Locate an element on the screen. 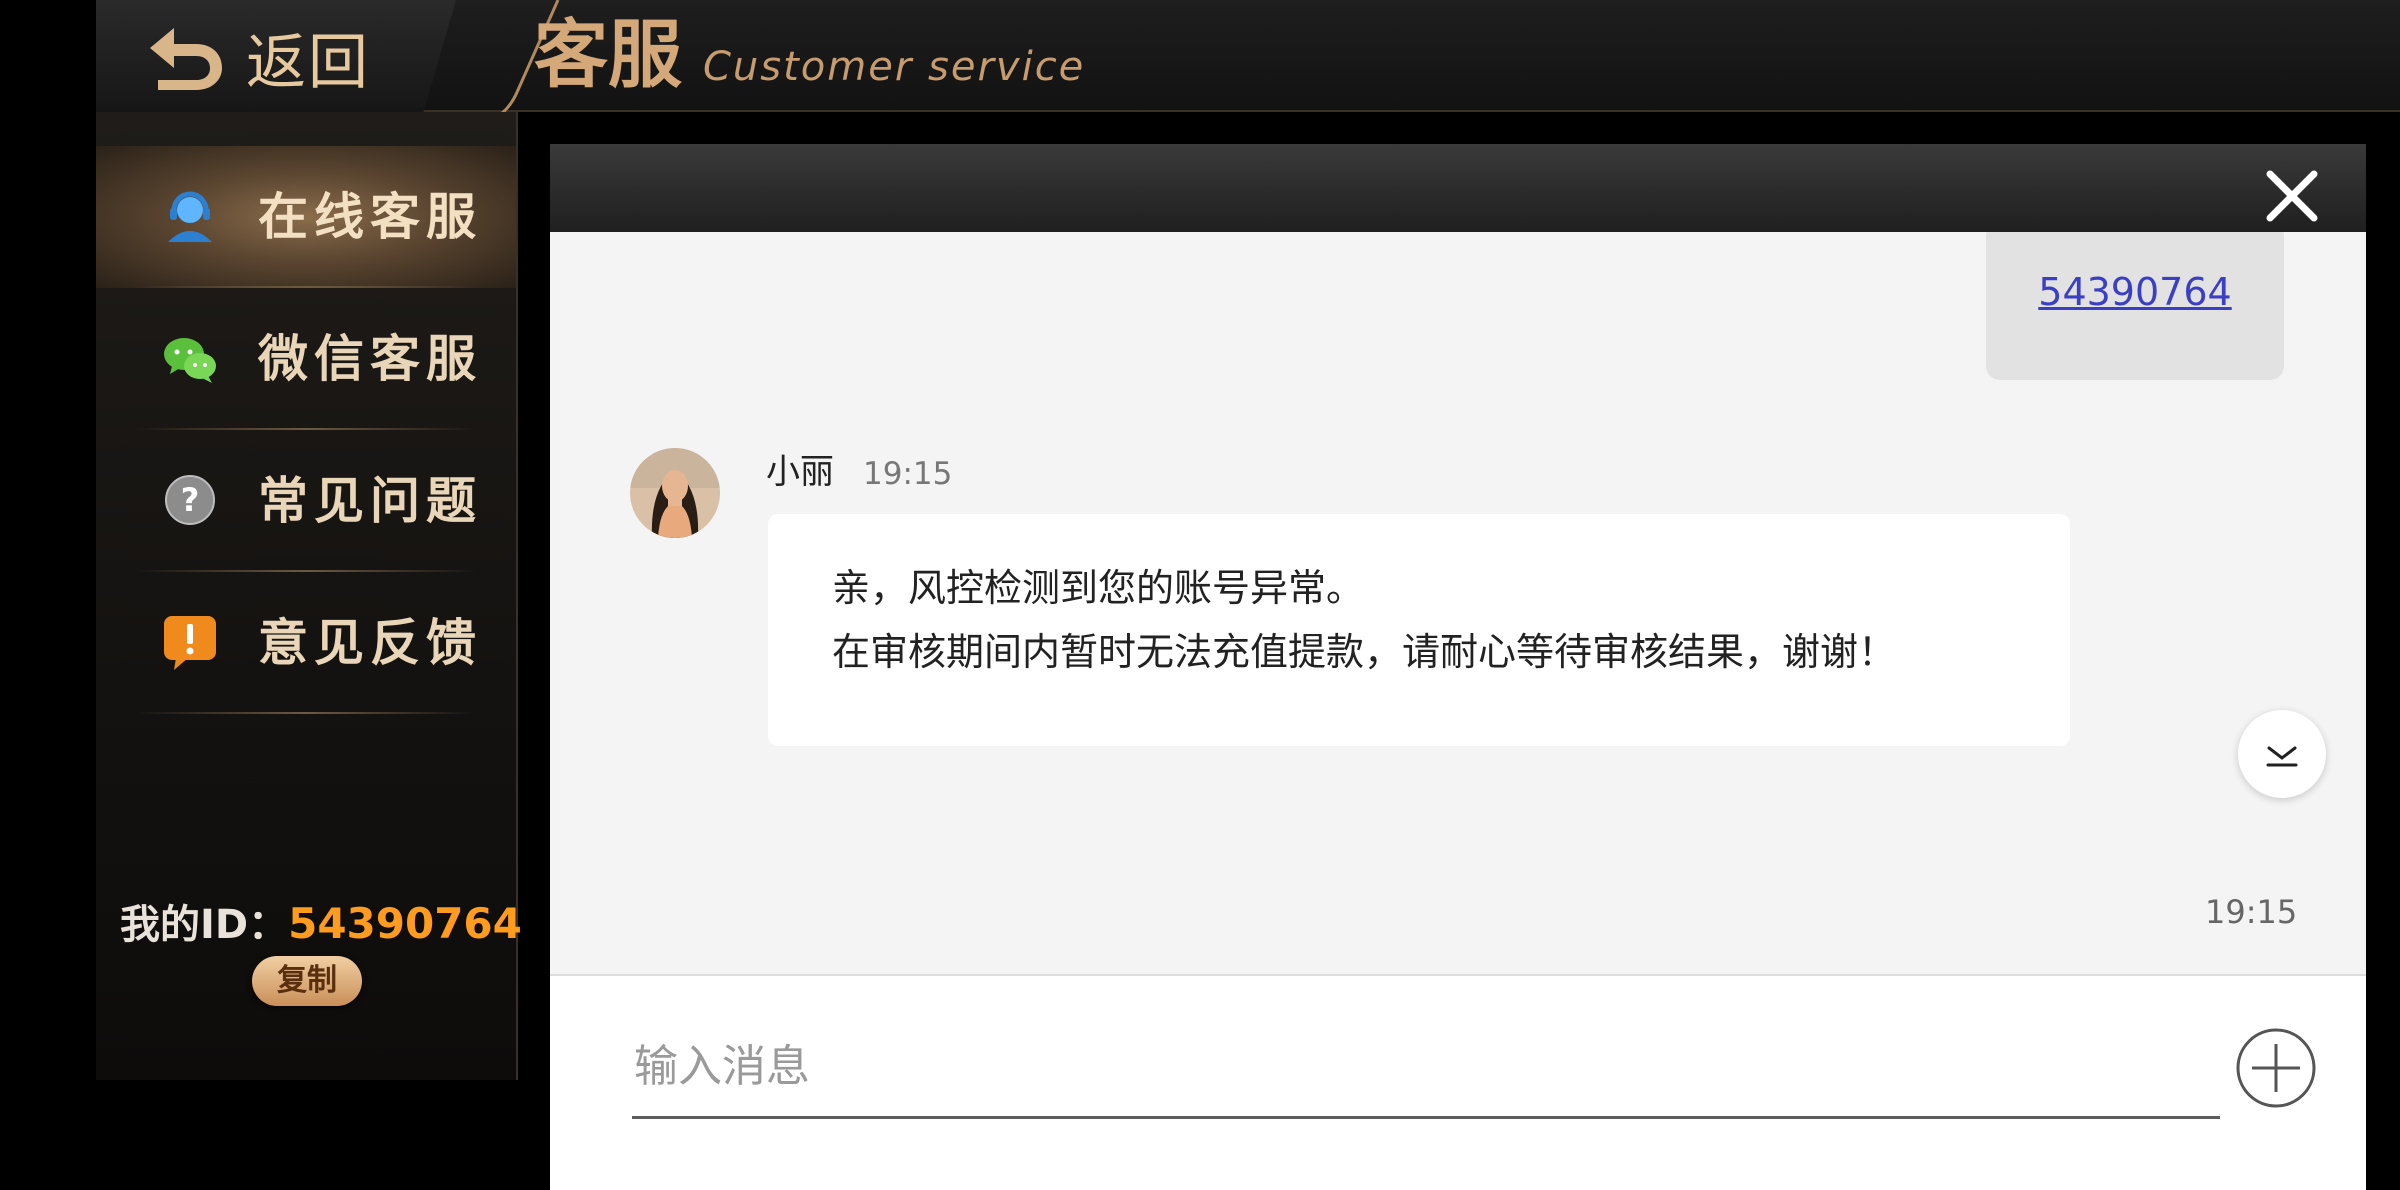 Image resolution: width=2400 pixels, height=1190 pixels. avatar-photo-icon is located at coordinates (675, 493).